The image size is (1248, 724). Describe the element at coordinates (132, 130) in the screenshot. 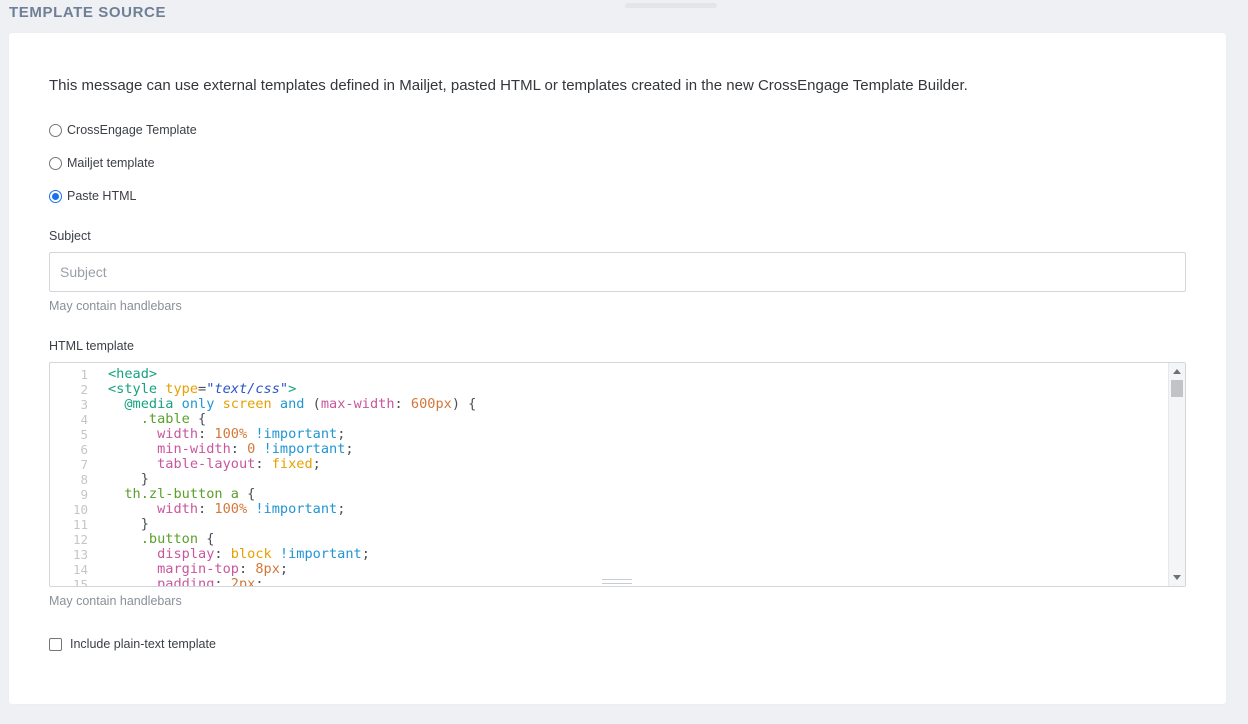

I see `radio-label-crossengage: CrossEngage Template` at that location.